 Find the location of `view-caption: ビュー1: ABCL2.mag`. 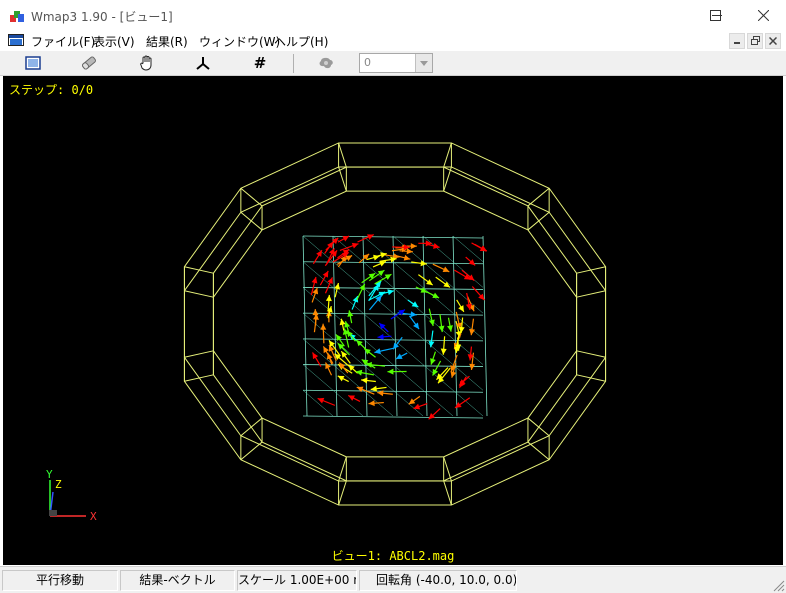

view-caption: ビュー1: ABCL2.mag is located at coordinates (393, 556).